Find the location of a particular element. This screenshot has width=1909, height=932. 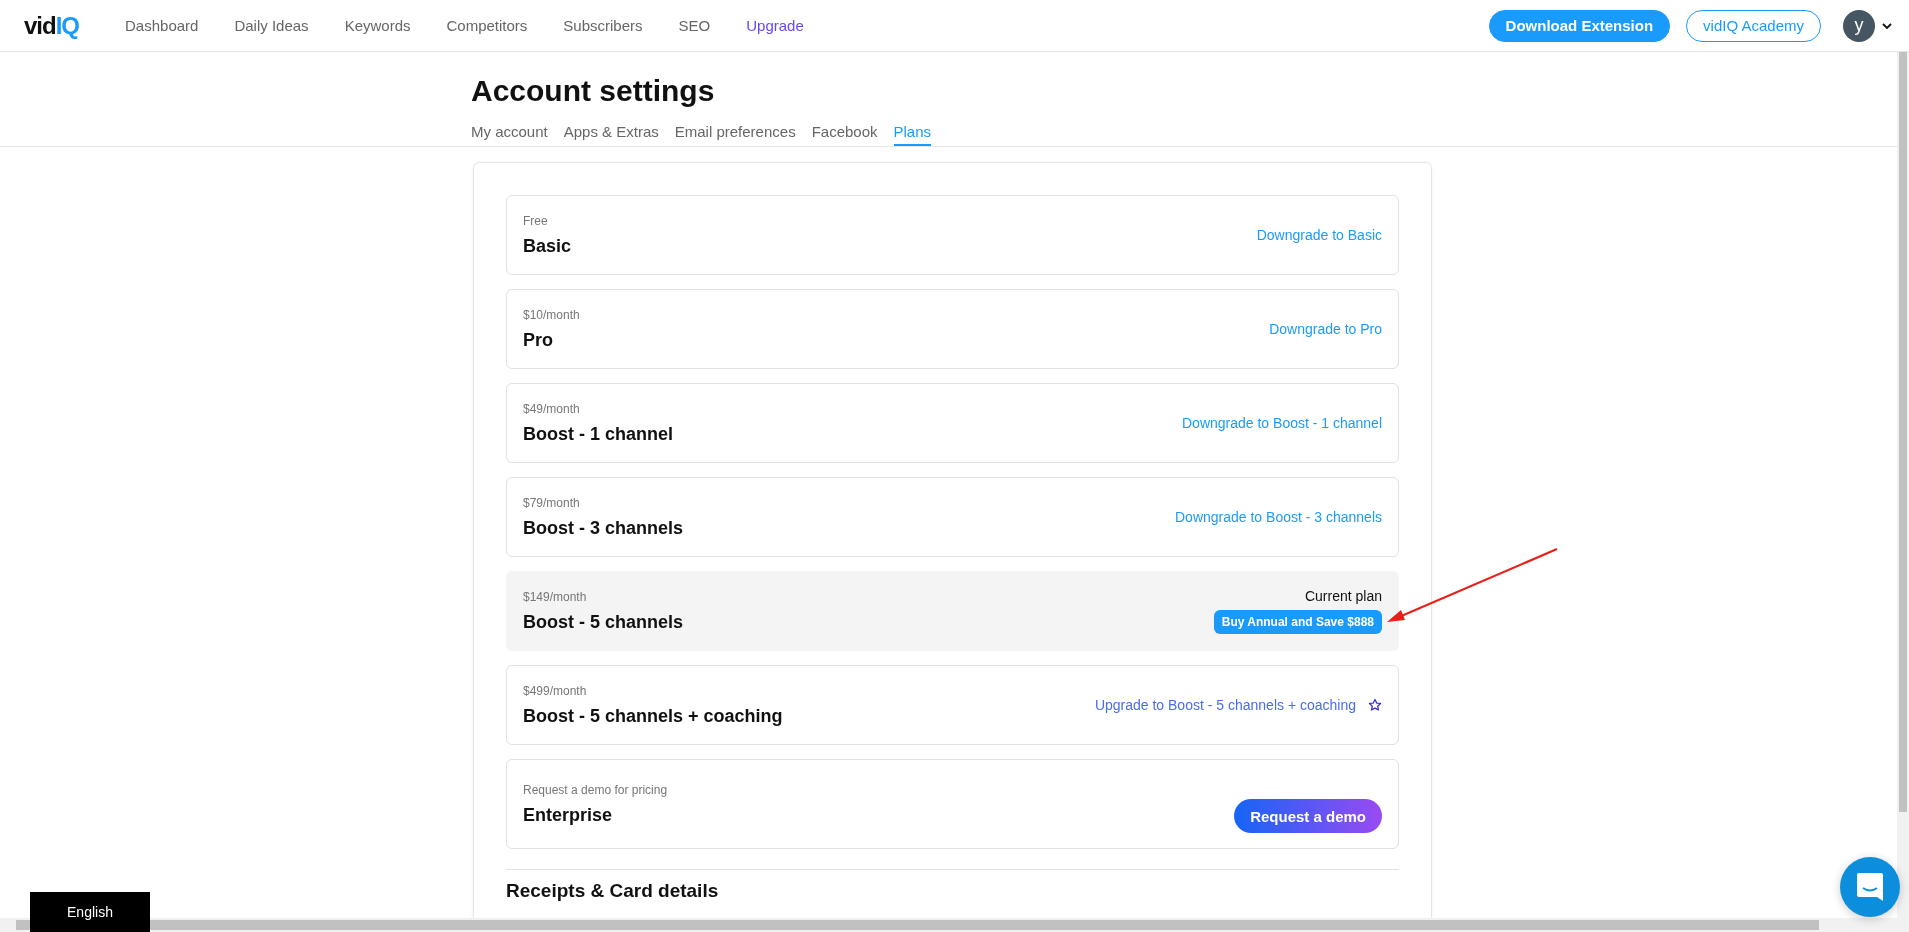

downgrade-link: Downgrade to Basic is located at coordinates (1319, 235).